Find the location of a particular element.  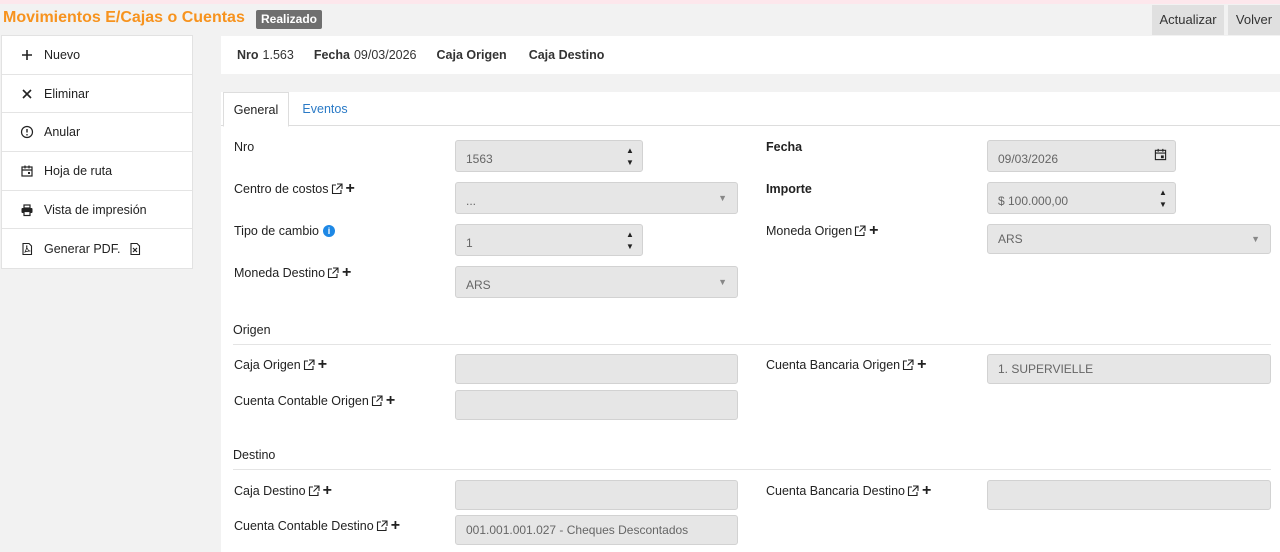

cuenta-contable-origen-text: Cuenta Contable Origen is located at coordinates (301, 401).